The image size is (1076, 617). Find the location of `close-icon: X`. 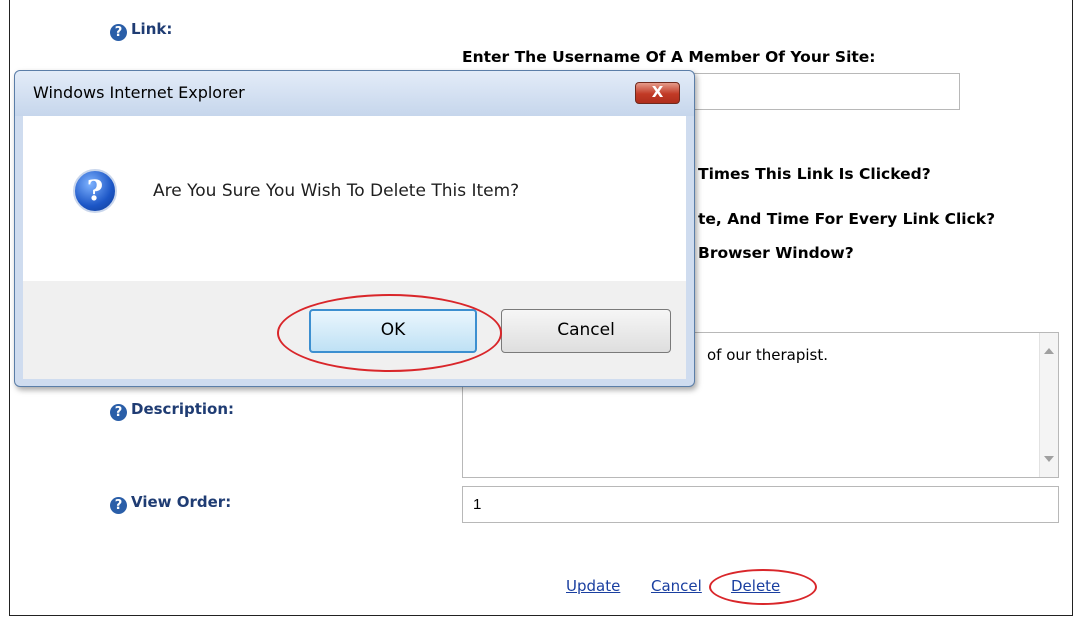

close-icon: X is located at coordinates (657, 93).